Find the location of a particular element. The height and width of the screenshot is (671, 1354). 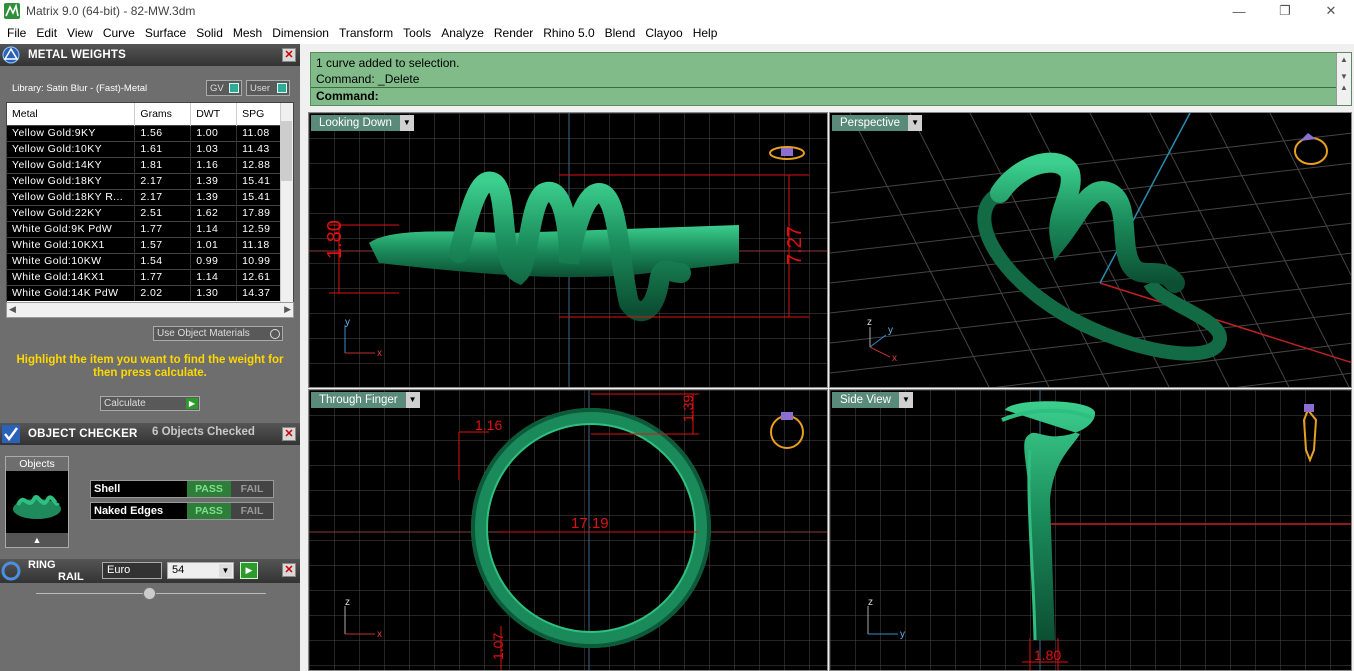

table-row: White Gold:10KW 1.54 0.99 10.99 is located at coordinates (144, 260).